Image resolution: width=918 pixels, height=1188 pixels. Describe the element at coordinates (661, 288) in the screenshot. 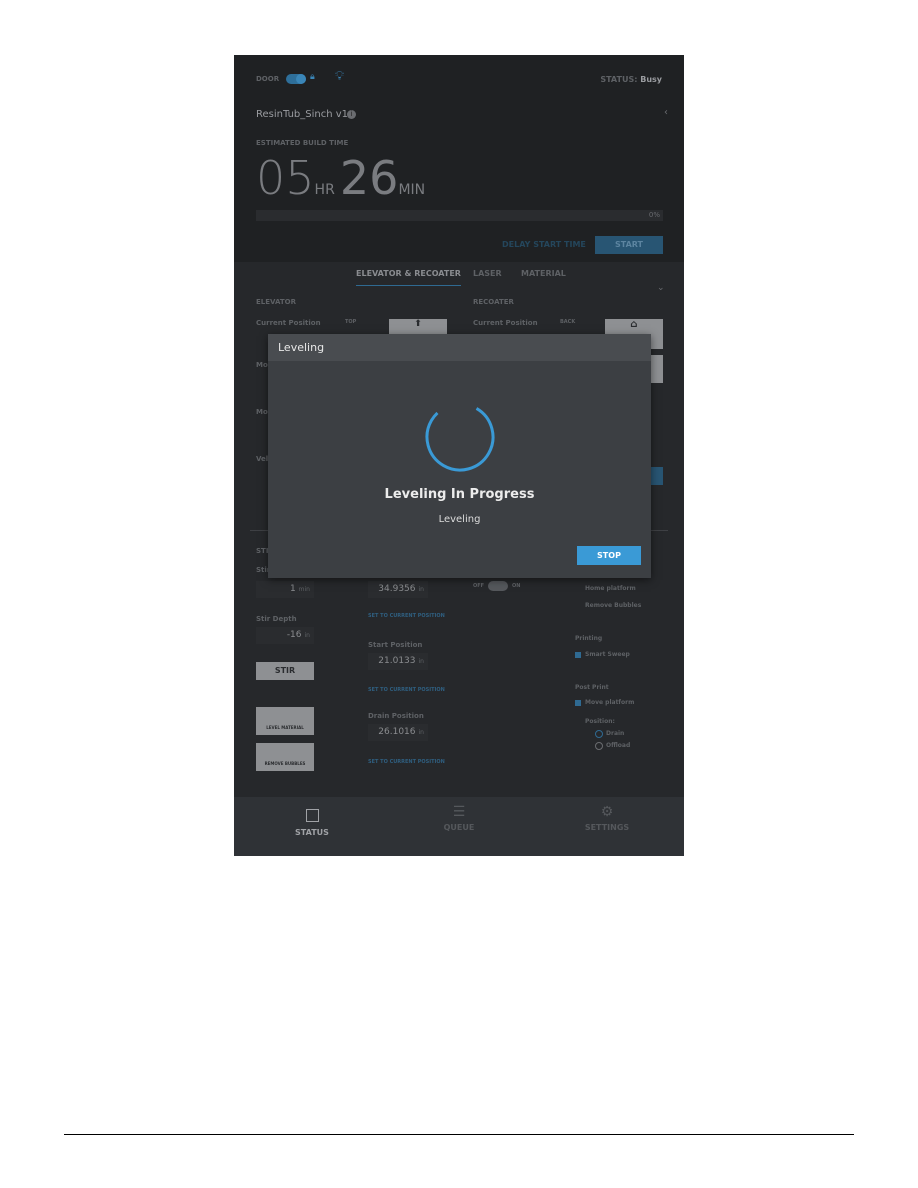

I see `expand-chevron-icon: ⌄` at that location.